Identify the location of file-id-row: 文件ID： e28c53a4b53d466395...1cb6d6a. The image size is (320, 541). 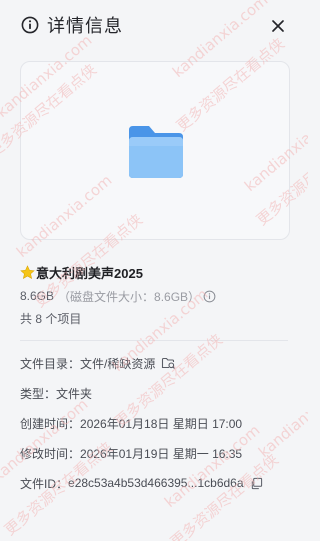
(141, 483).